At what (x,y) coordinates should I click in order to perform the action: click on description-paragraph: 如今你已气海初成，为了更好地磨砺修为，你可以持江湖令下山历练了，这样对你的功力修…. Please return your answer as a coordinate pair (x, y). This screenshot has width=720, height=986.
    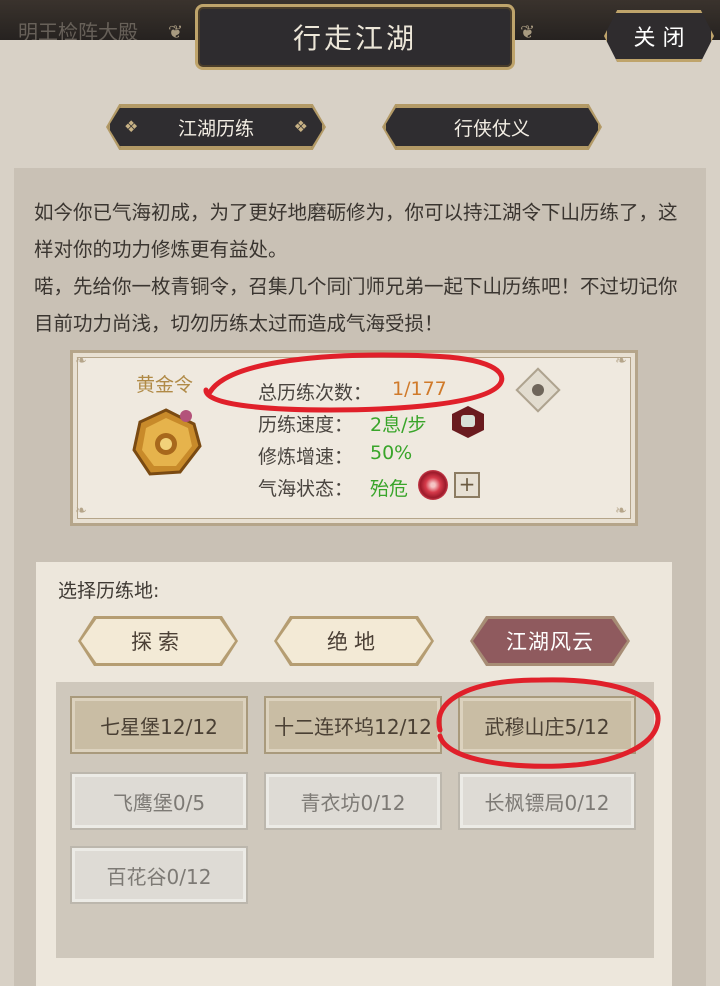
    Looking at the image, I should click on (356, 231).